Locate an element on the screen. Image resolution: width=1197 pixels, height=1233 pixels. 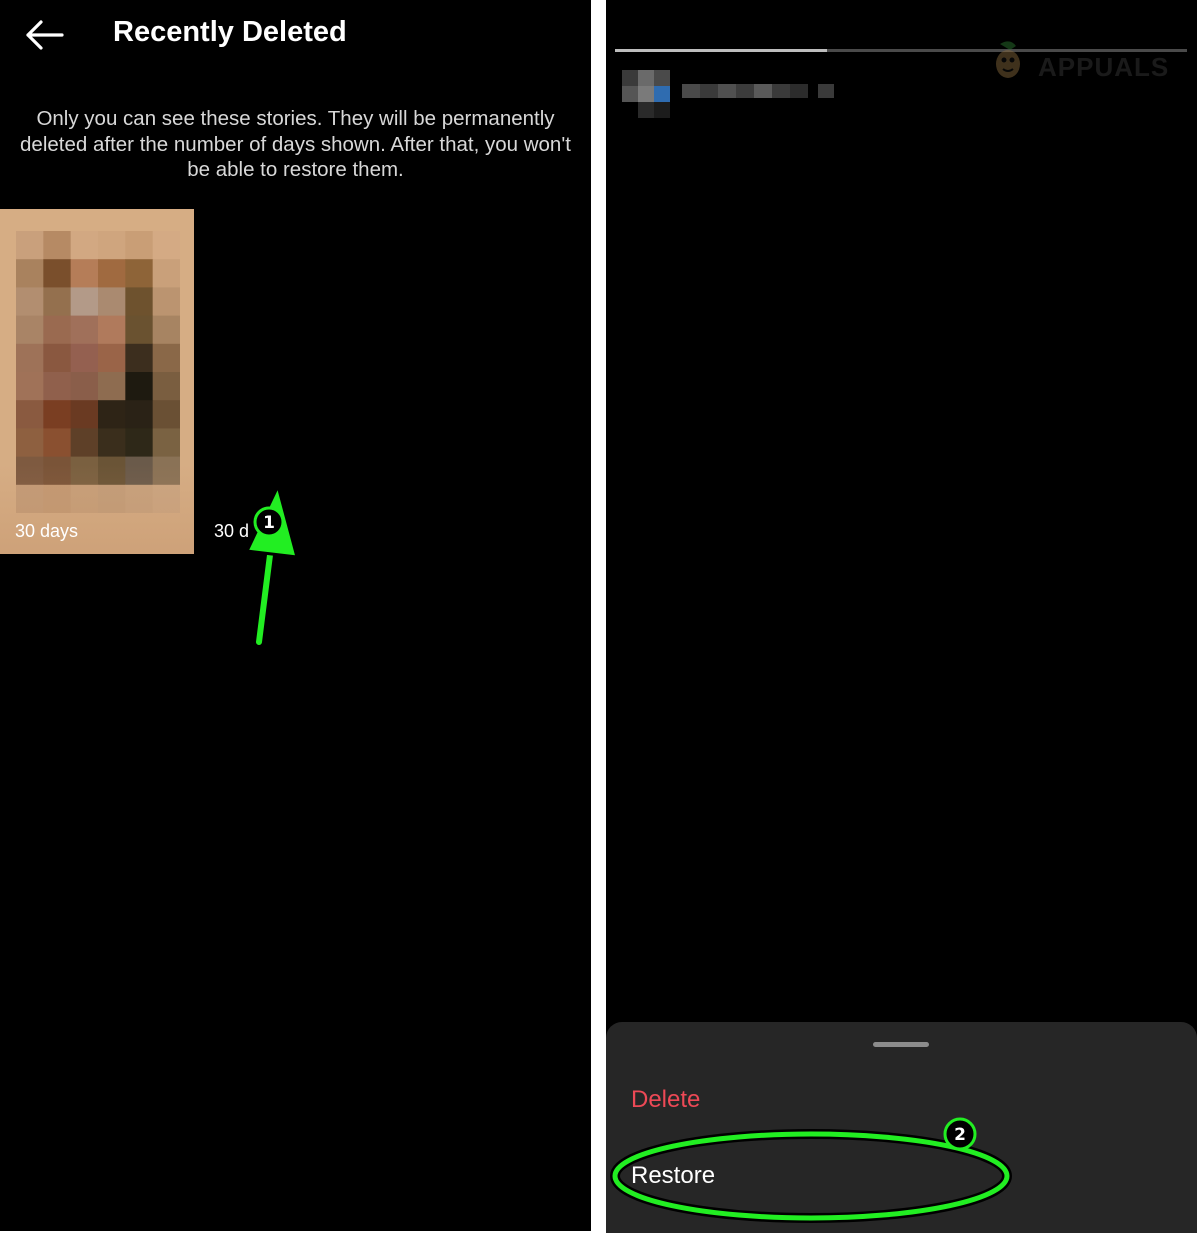
back-button is located at coordinates (44, 36).